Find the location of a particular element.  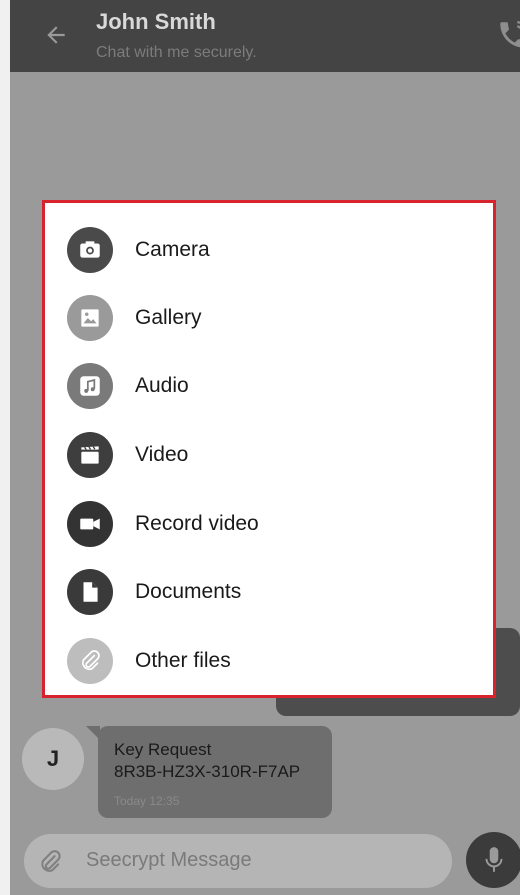

menu-item-label: Video is located at coordinates (162, 454).